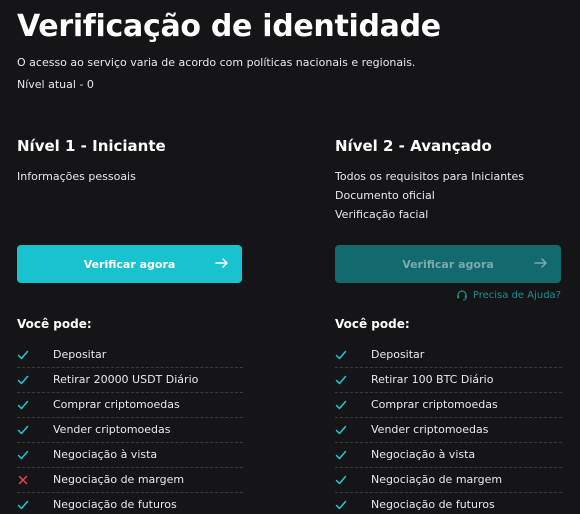  I want to click on level-1-title: Nível 1 - Iniciante, so click(91, 146).